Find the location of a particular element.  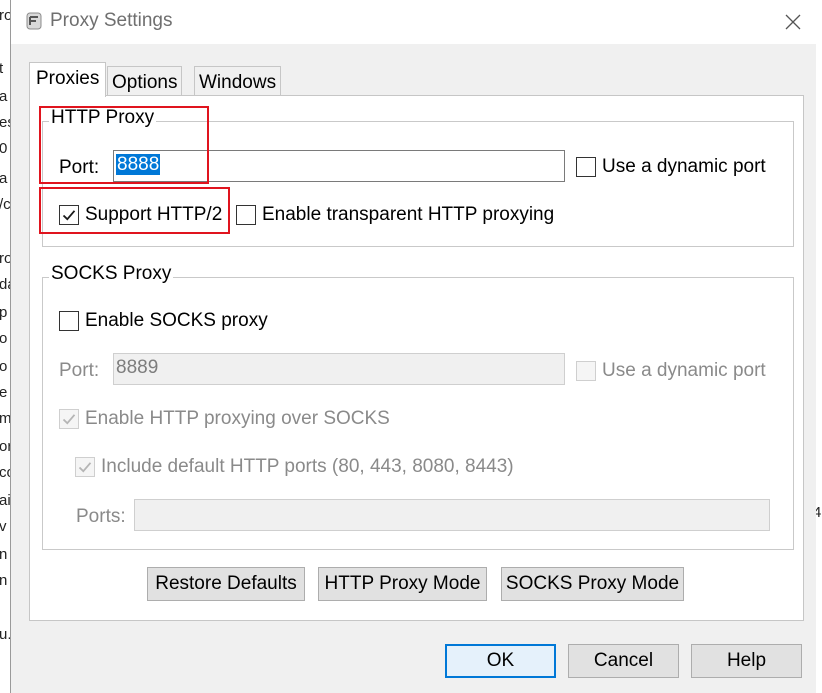

http-proxy-mode-button: HTTP Proxy Mode is located at coordinates (402, 584).